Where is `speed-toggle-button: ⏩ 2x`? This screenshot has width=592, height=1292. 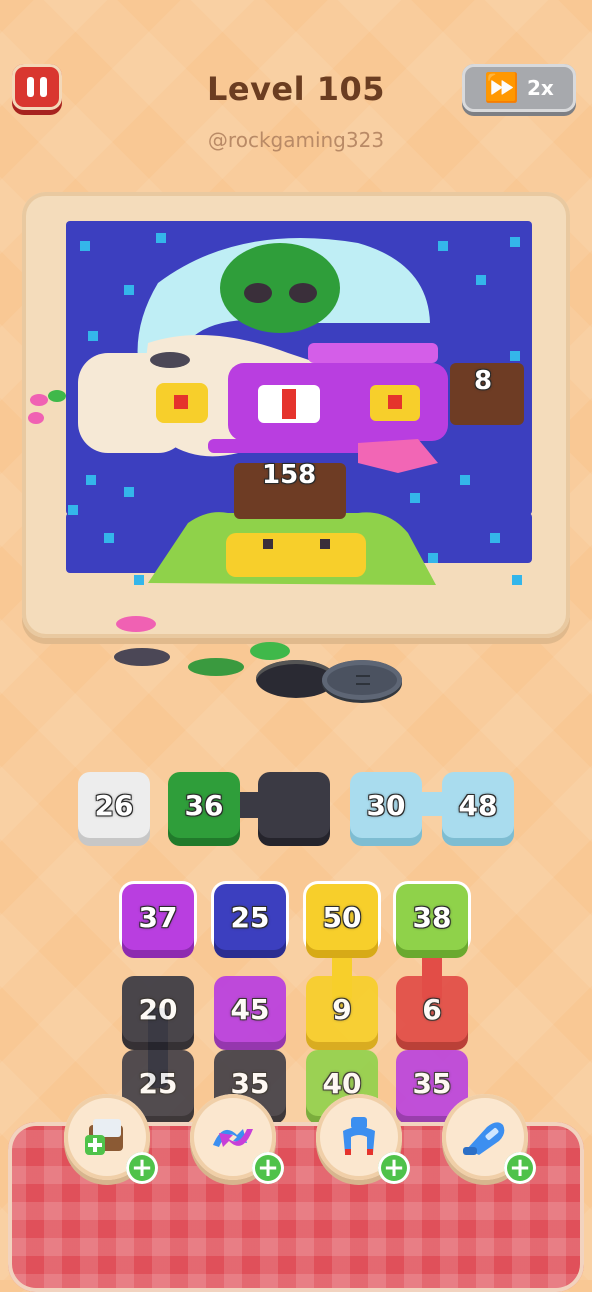
speed-toggle-button: ⏩ 2x is located at coordinates (519, 88).